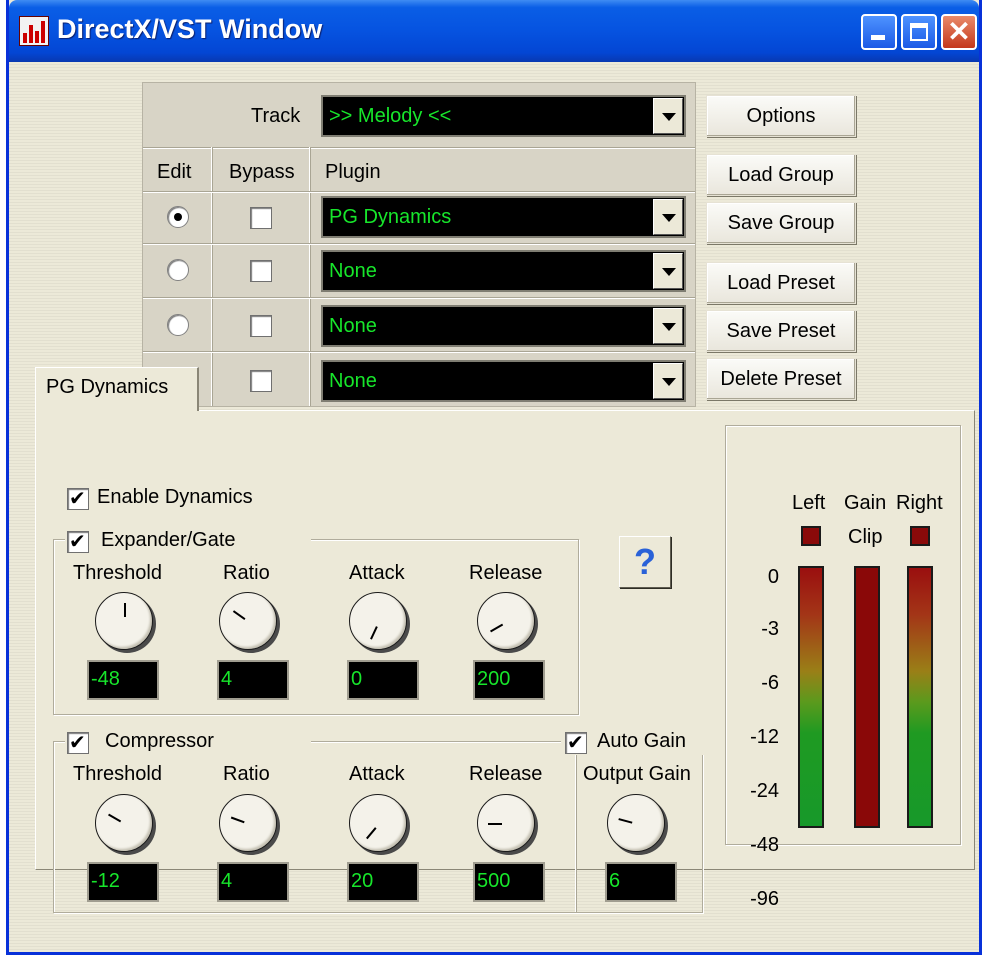  What do you see at coordinates (878, 37) in the screenshot?
I see `minimize-icon` at bounding box center [878, 37].